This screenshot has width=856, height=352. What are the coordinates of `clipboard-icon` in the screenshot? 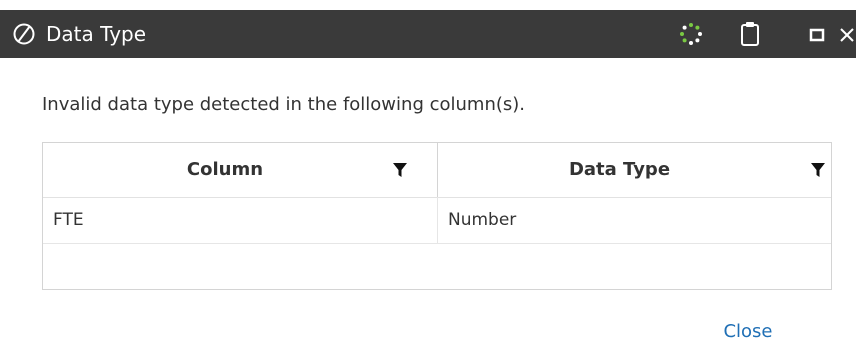 It's located at (750, 34).